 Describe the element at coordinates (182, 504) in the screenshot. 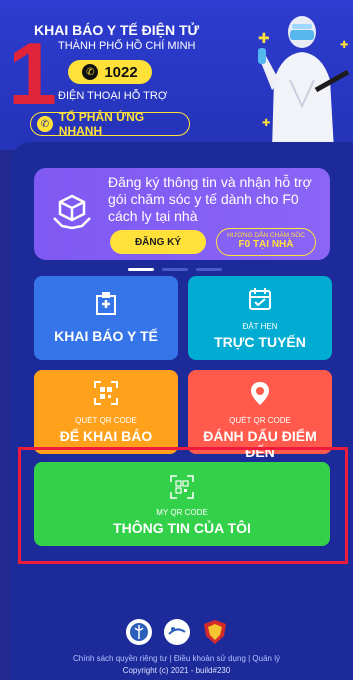

I see `my-qr-code-tile: MY QR CODE THÔNG TIN CỦA TÔI` at that location.